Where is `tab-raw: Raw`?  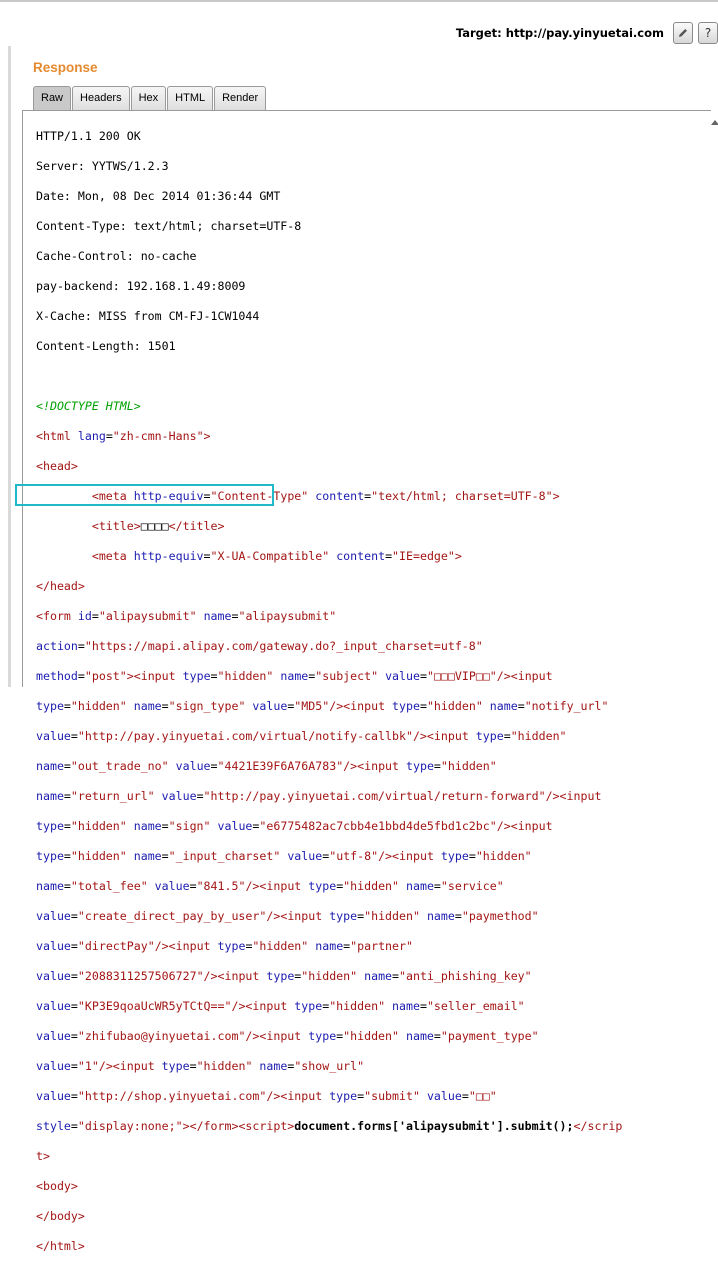
tab-raw: Raw is located at coordinates (52, 98).